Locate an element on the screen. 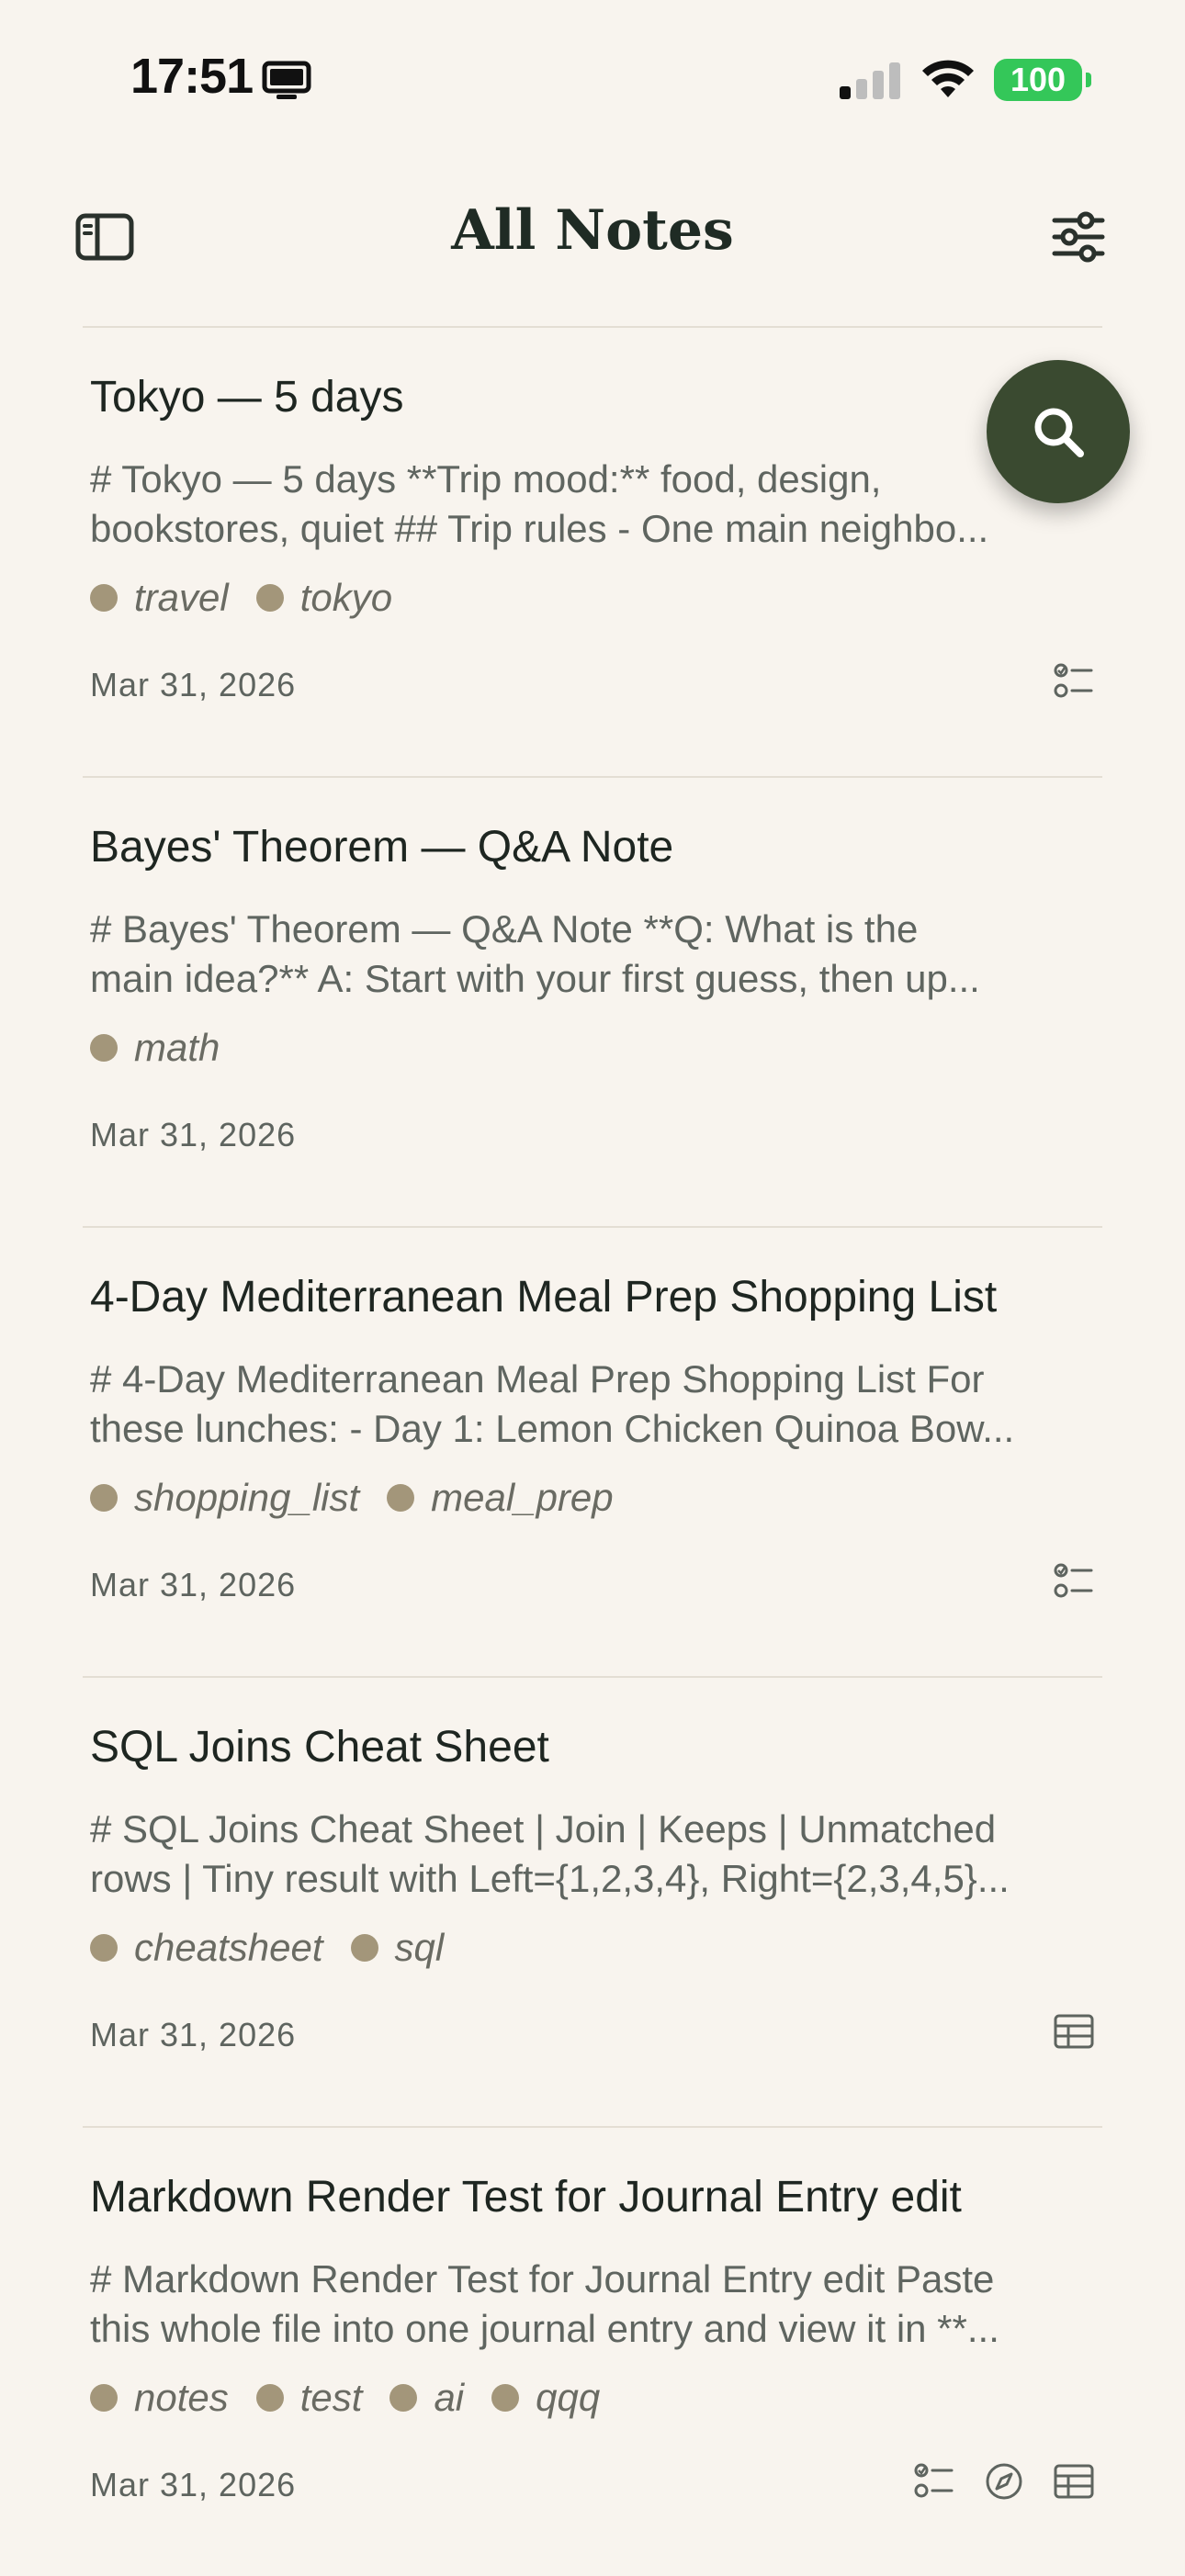 Image resolution: width=1185 pixels, height=2576 pixels. status-bar: 17:51 100 is located at coordinates (592, 73).